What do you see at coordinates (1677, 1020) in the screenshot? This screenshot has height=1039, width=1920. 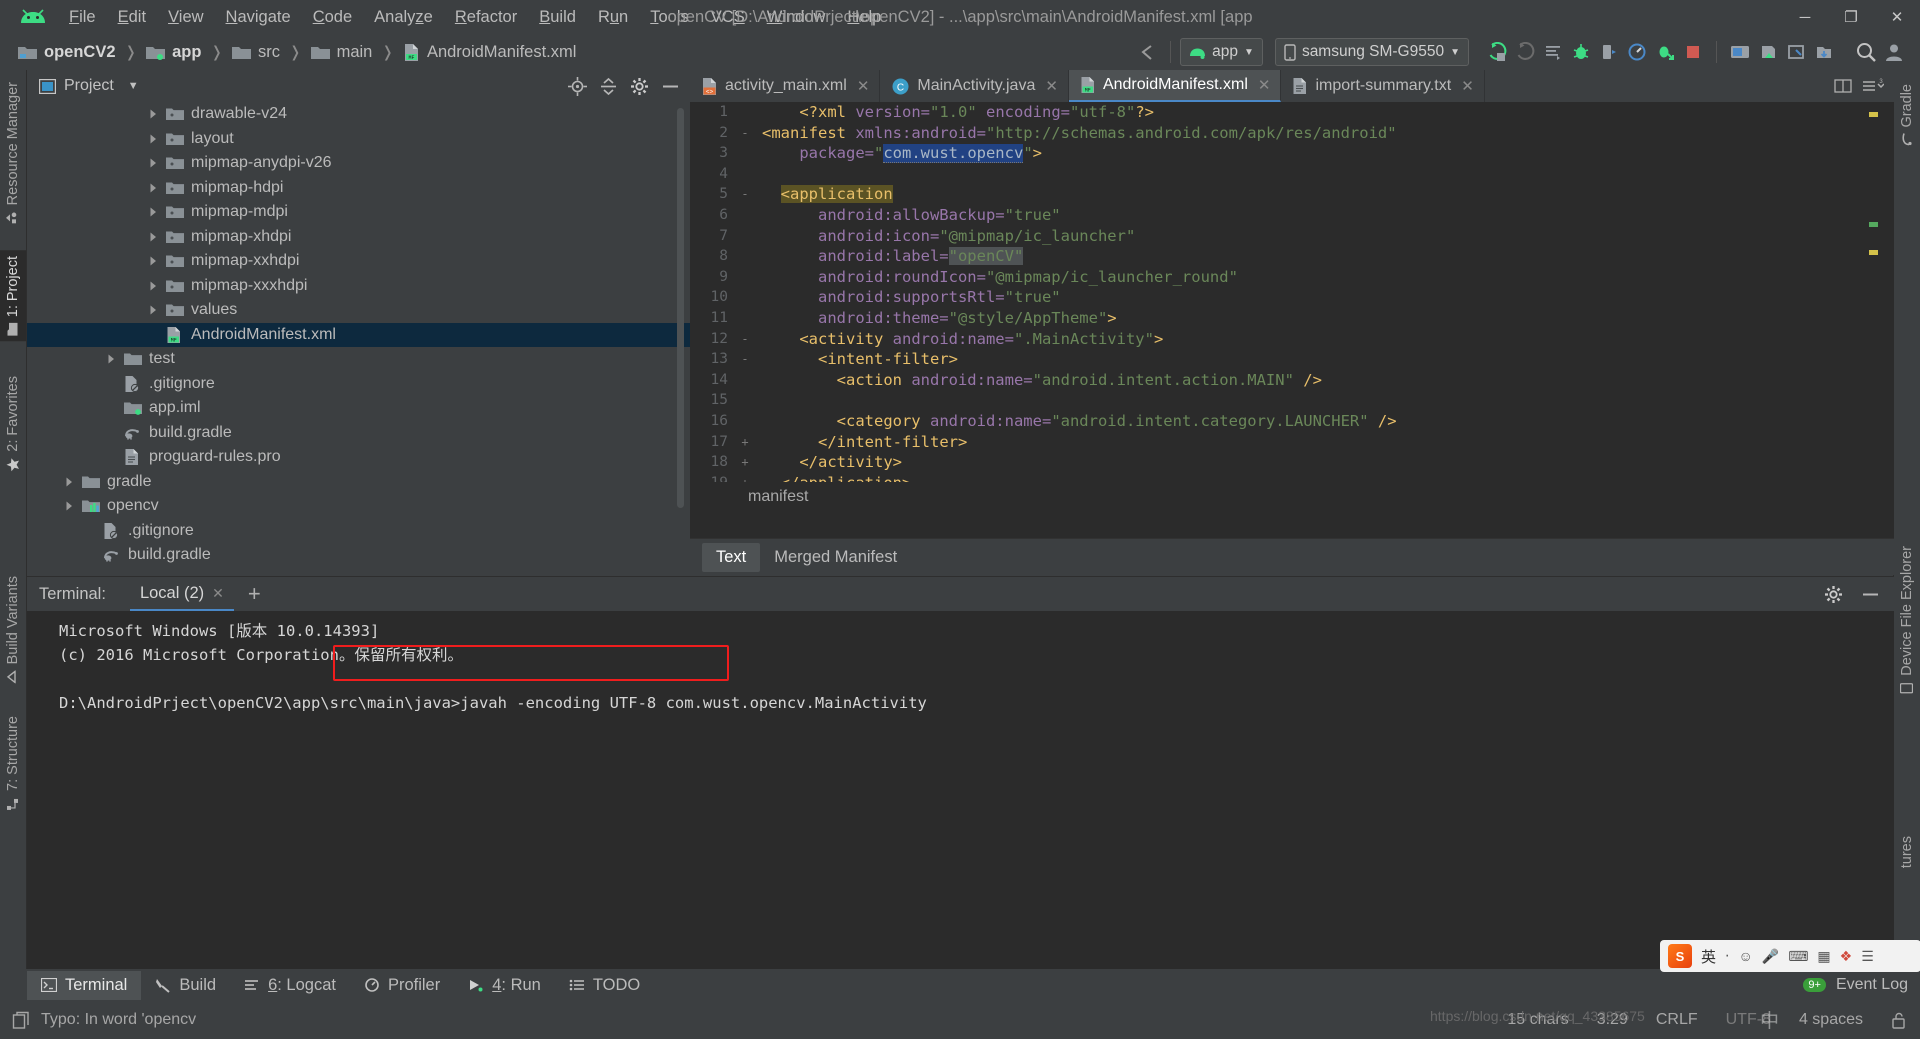 I see `line-separator: CRLF` at bounding box center [1677, 1020].